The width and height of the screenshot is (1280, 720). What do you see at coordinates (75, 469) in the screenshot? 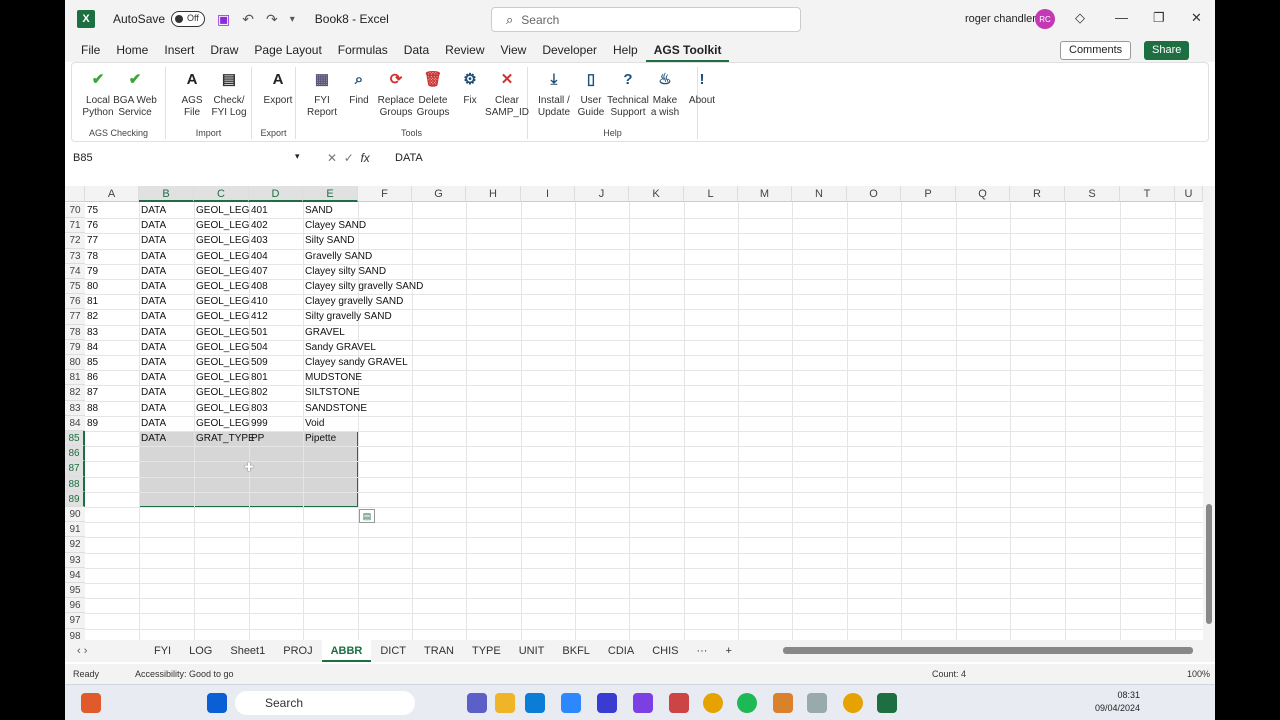
I see `row-header: 87` at bounding box center [75, 469].